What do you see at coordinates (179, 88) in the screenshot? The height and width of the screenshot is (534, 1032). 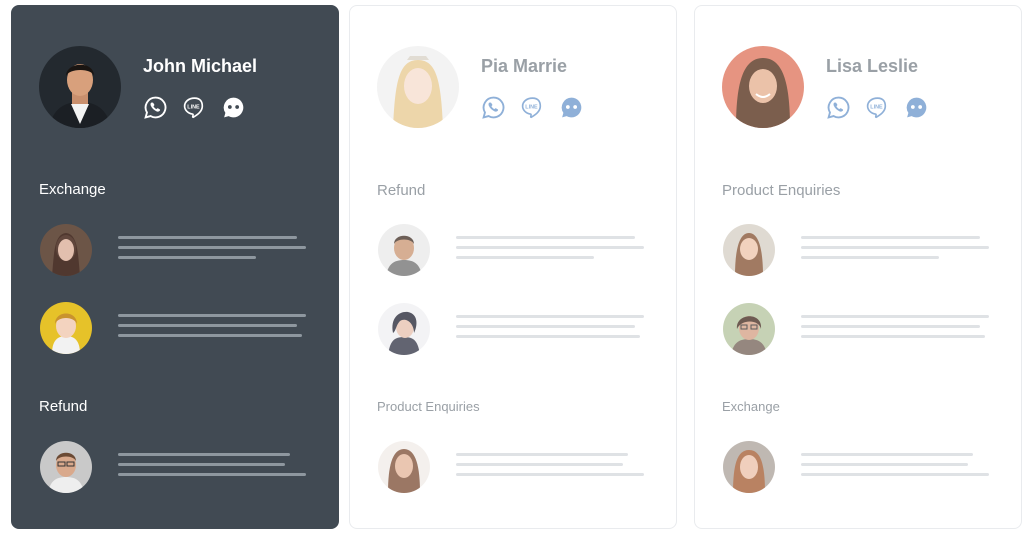 I see `agent-header: John Michael LINE` at bounding box center [179, 88].